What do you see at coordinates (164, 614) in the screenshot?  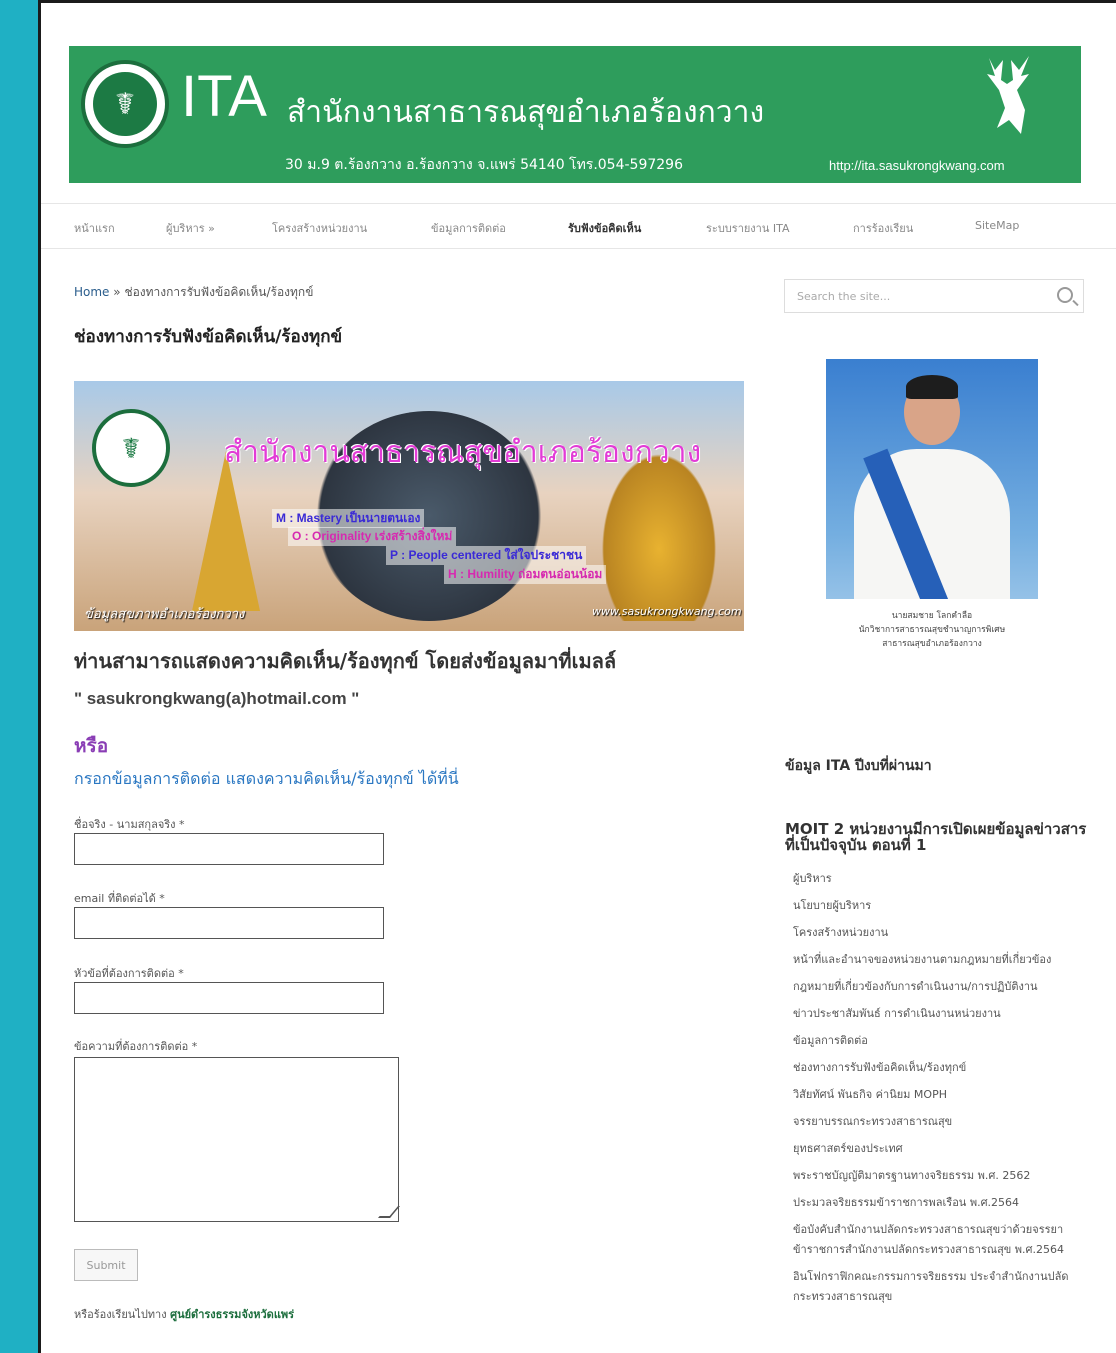 I see `banner-footer-left: ข้อมูลสุขภาพอำเภอร้องกวาง` at bounding box center [164, 614].